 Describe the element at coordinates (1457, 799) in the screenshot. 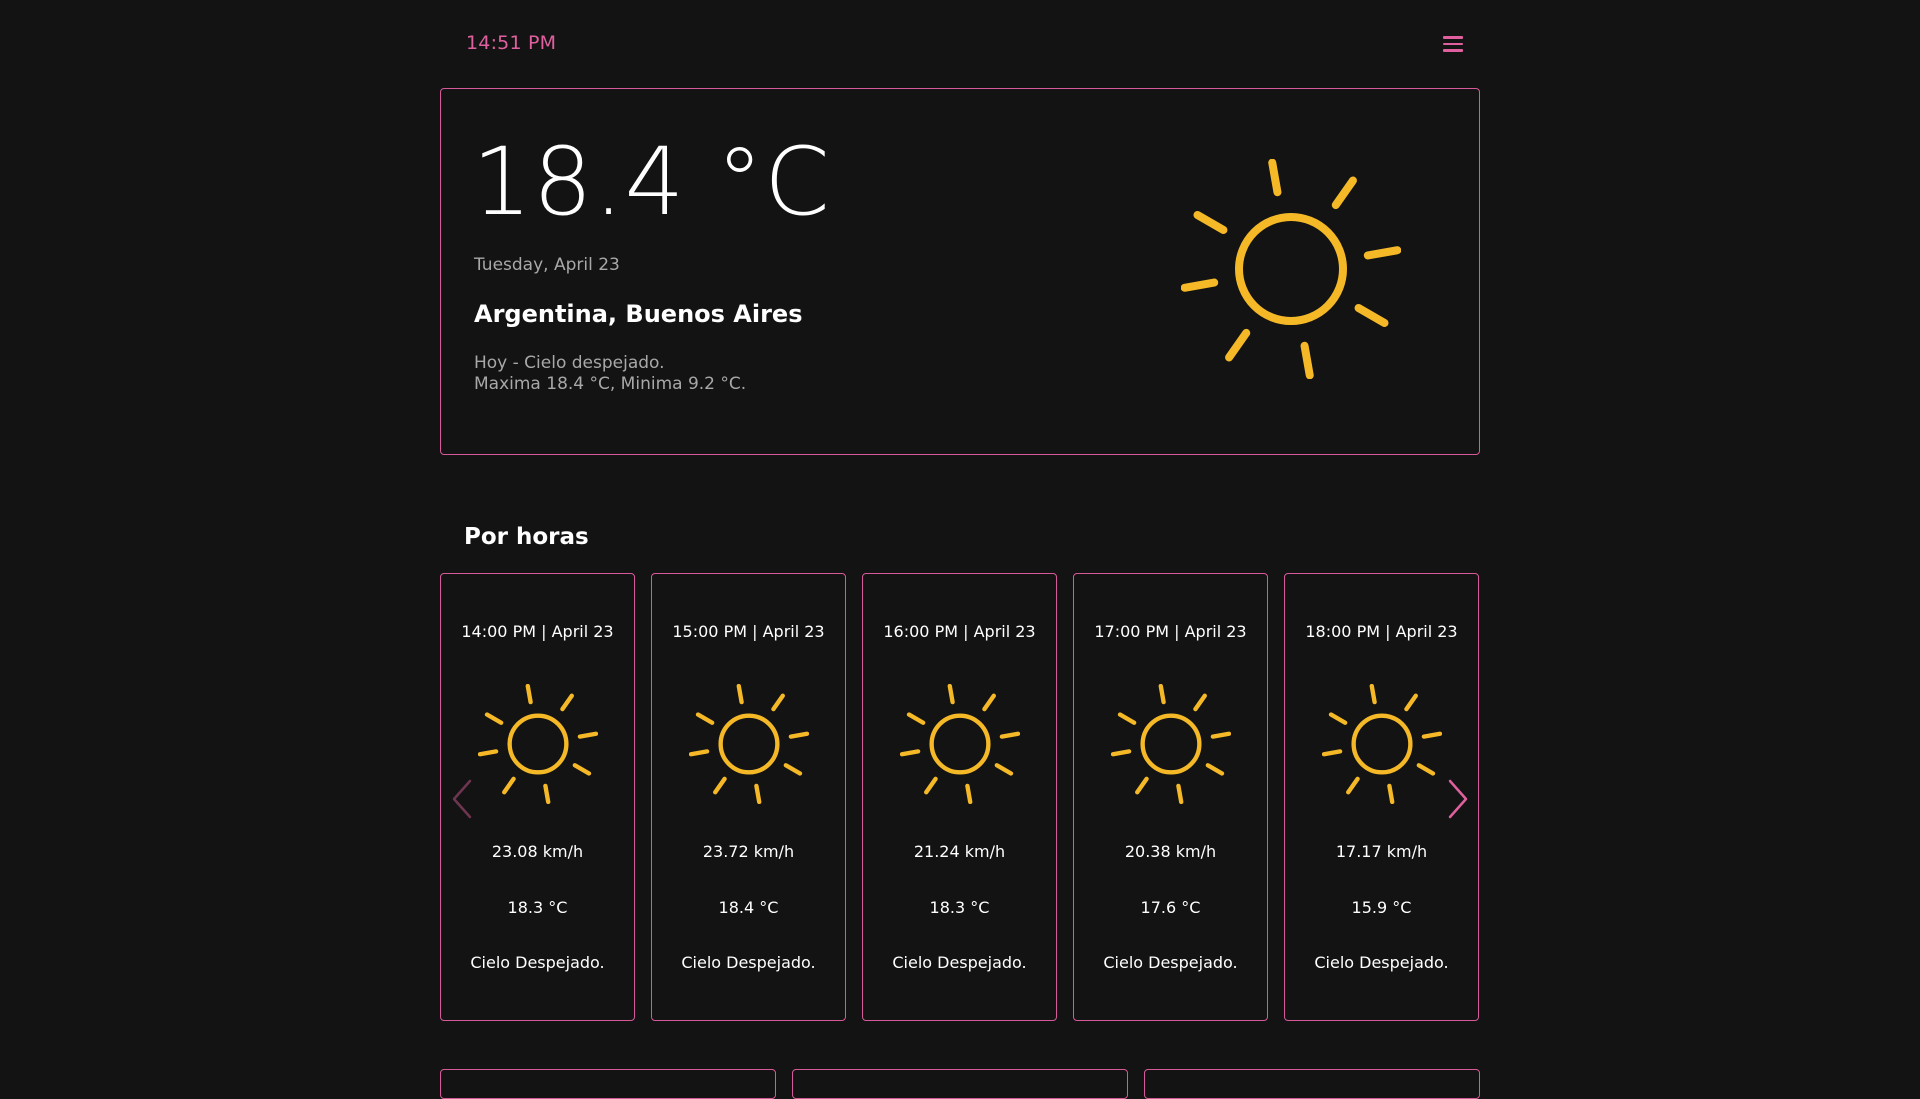

I see `chevron-right-icon` at that location.